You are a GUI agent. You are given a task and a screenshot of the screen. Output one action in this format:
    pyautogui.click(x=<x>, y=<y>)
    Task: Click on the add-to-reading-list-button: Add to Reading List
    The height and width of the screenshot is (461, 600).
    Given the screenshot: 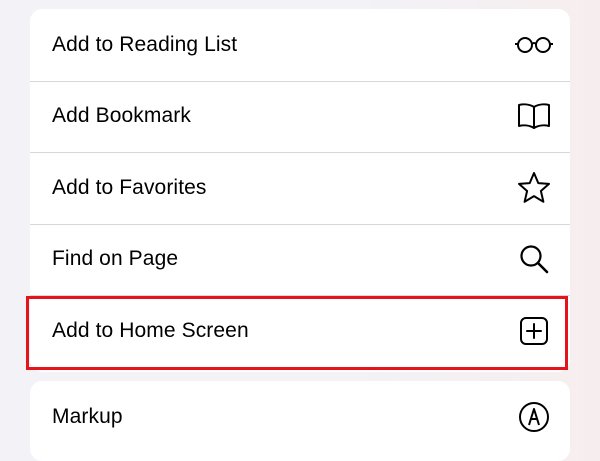 What is the action you would take?
    pyautogui.click(x=300, y=45)
    